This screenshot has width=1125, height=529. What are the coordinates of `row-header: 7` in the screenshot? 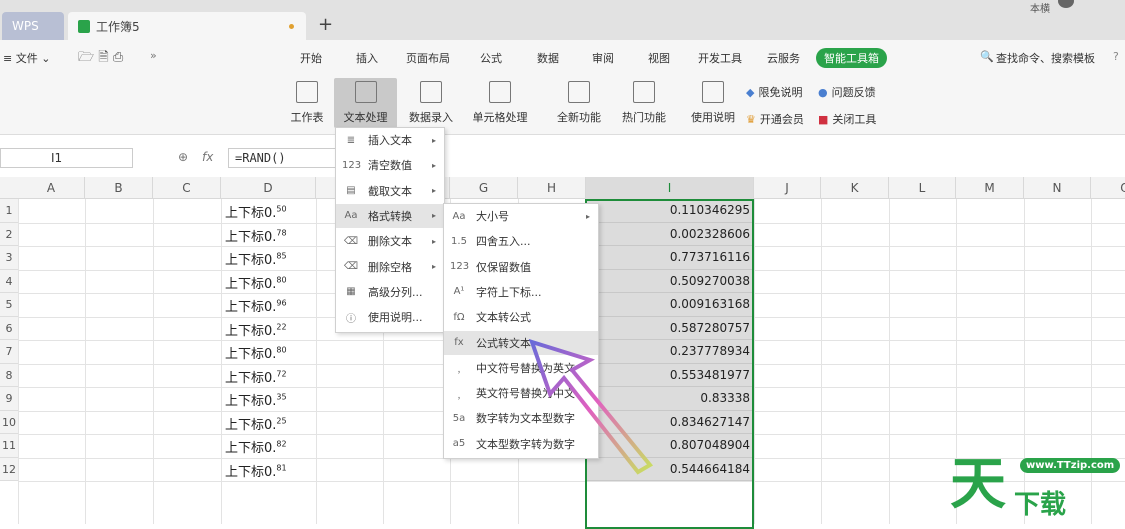 It's located at (9, 352).